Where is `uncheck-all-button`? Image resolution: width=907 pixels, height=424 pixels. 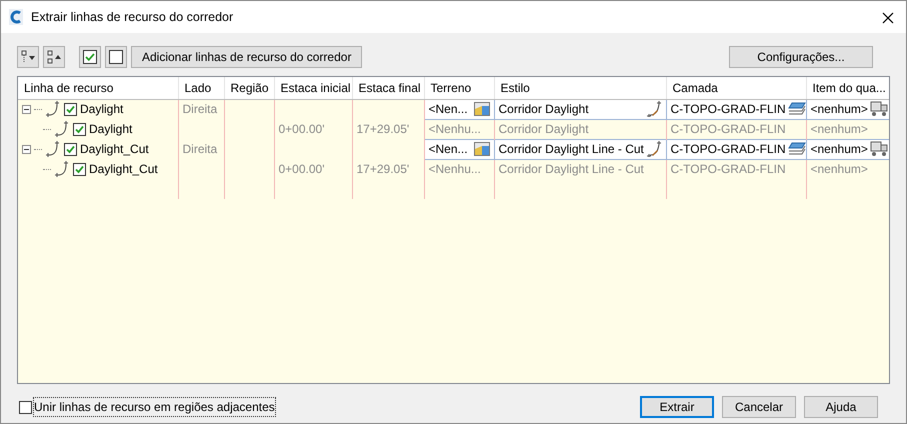
uncheck-all-button is located at coordinates (116, 57).